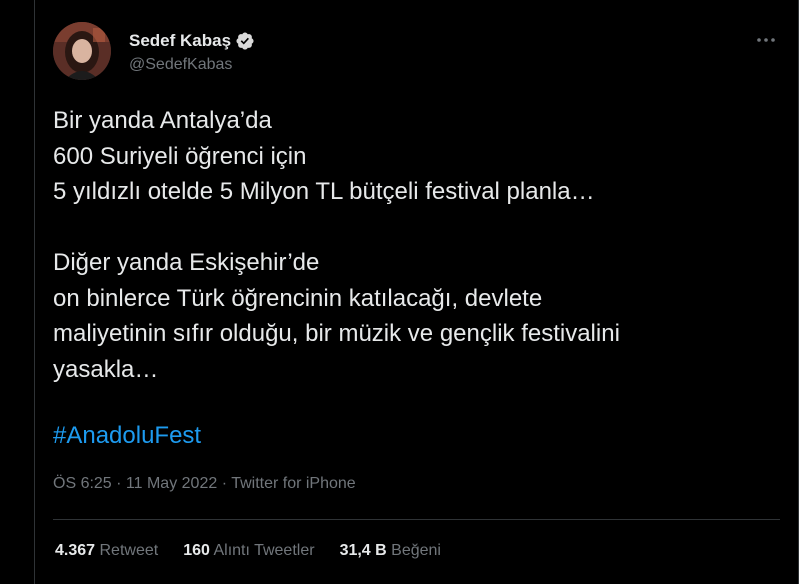 The image size is (799, 584). Describe the element at coordinates (363, 550) in the screenshot. I see `likes-count: 31,4 B` at that location.